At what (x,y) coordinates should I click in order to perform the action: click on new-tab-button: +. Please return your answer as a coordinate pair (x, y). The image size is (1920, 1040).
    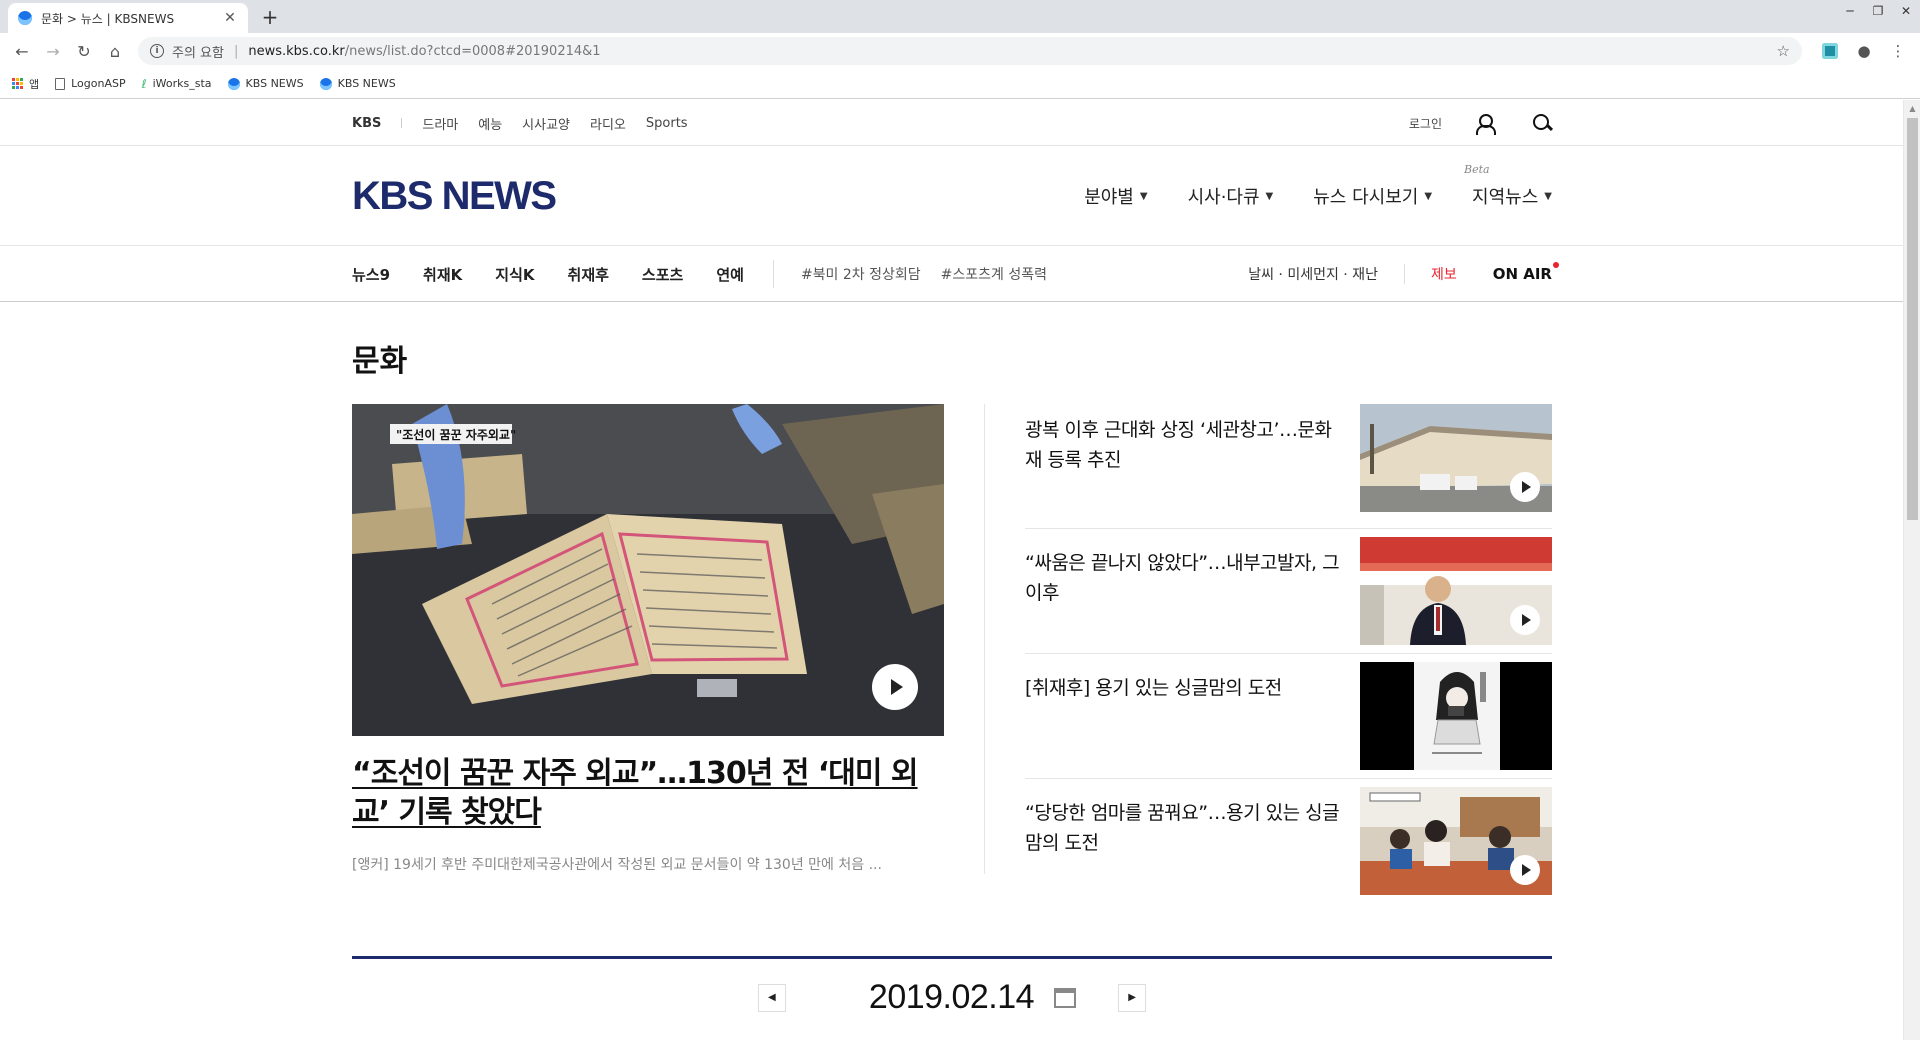
    Looking at the image, I should click on (270, 17).